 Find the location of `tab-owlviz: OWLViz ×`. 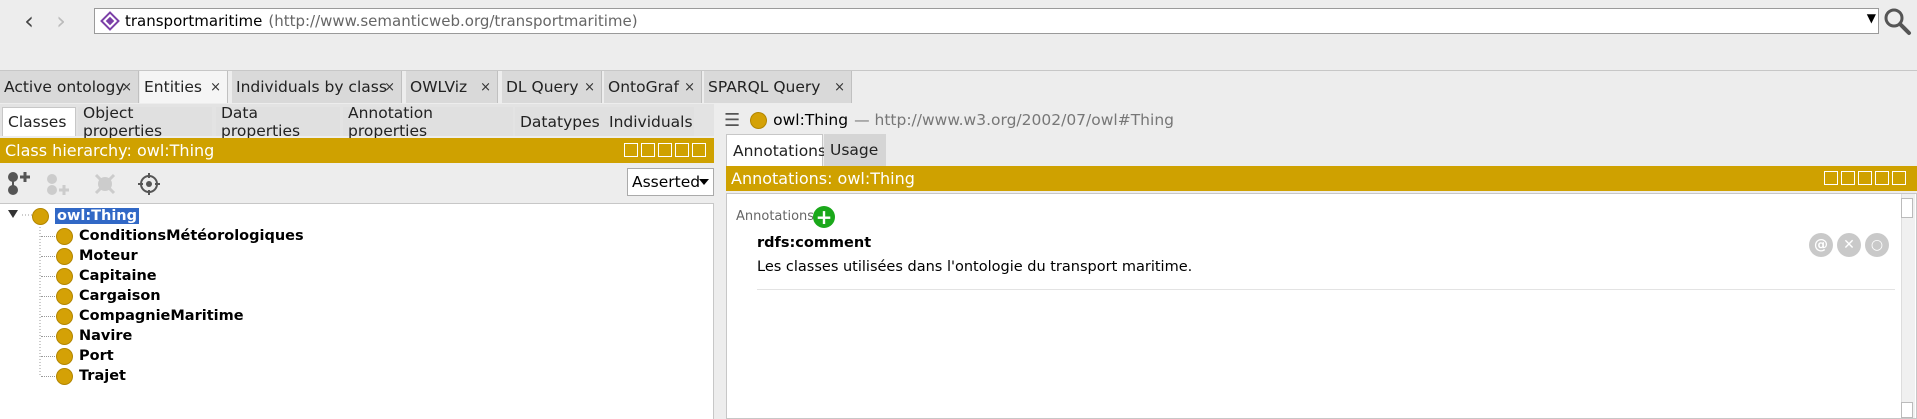

tab-owlviz: OWLViz × is located at coordinates (452, 87).